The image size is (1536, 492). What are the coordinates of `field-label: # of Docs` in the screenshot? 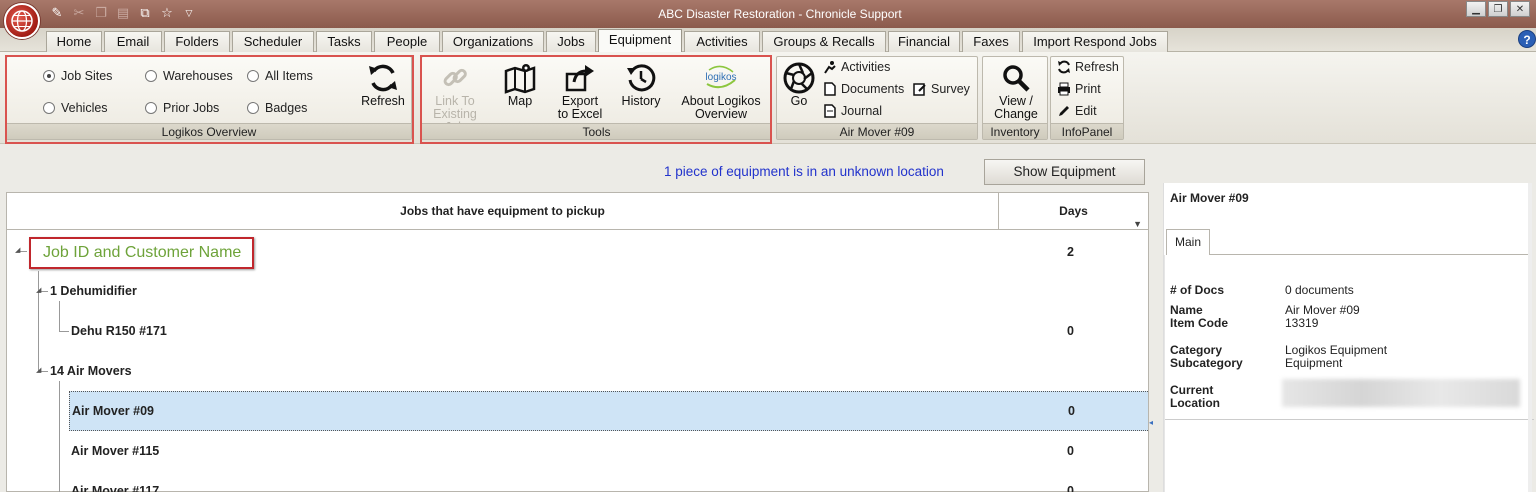 It's located at (1197, 290).